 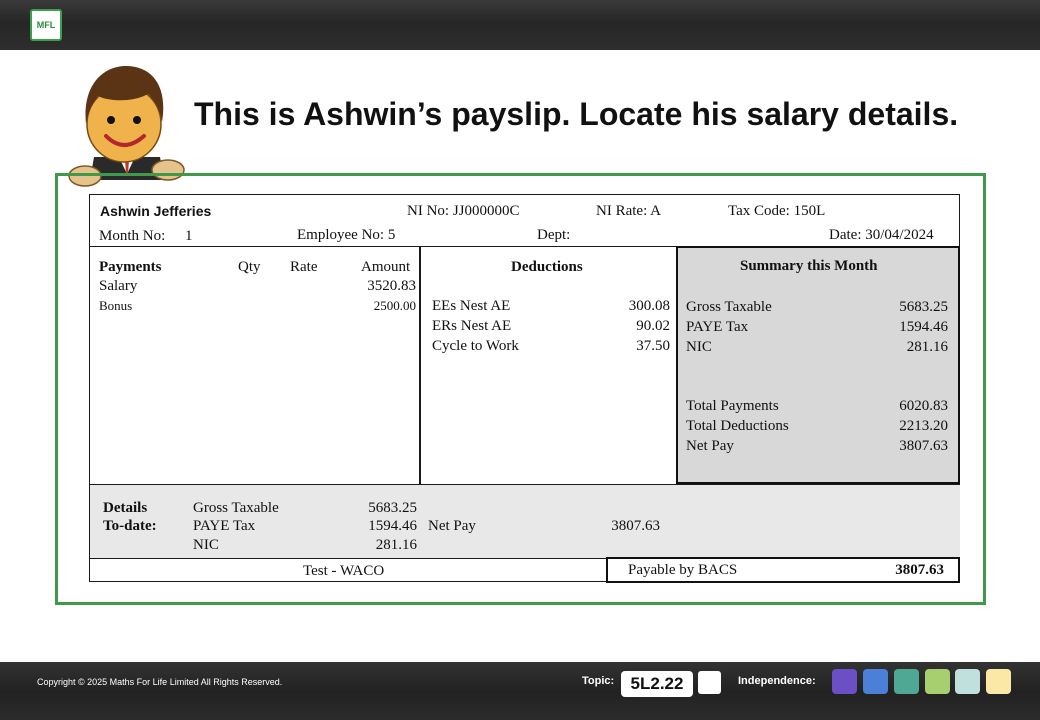 What do you see at coordinates (386, 267) in the screenshot?
I see `amount-column-header: Amount` at bounding box center [386, 267].